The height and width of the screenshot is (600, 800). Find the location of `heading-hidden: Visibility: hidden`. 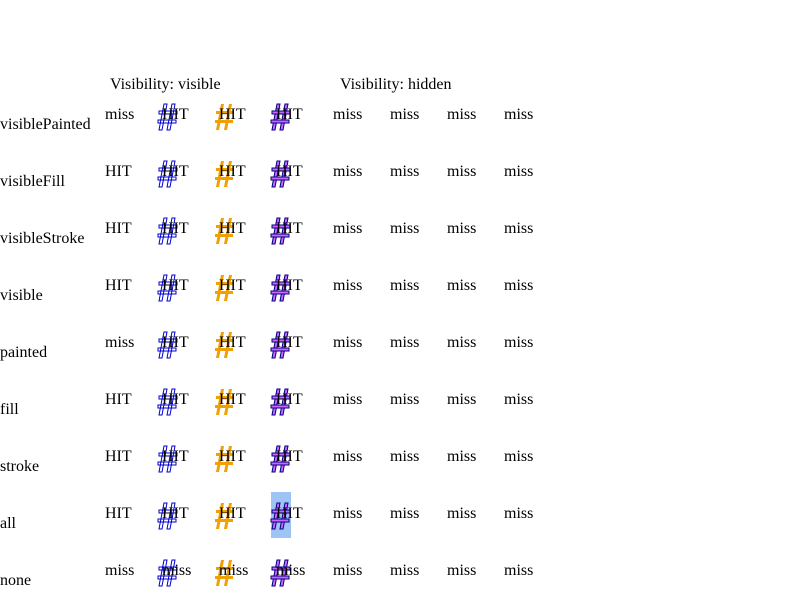

heading-hidden: Visibility: hidden is located at coordinates (396, 84).